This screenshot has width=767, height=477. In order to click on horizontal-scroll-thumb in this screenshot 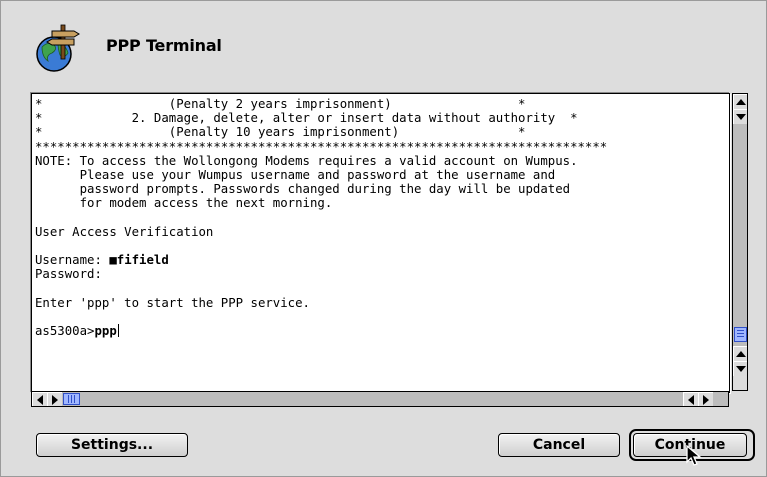, I will do `click(71, 399)`.